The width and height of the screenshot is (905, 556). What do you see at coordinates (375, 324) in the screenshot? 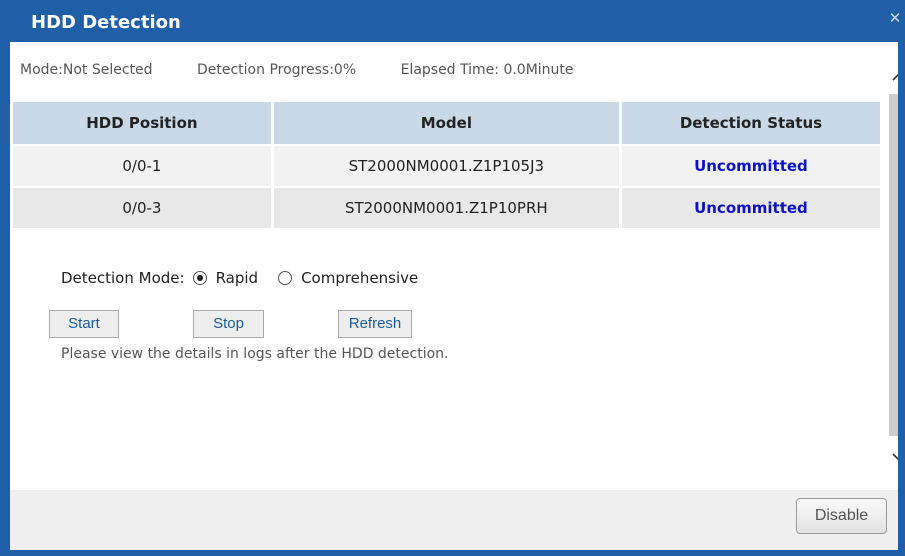
I see `refresh-button: Refresh` at bounding box center [375, 324].